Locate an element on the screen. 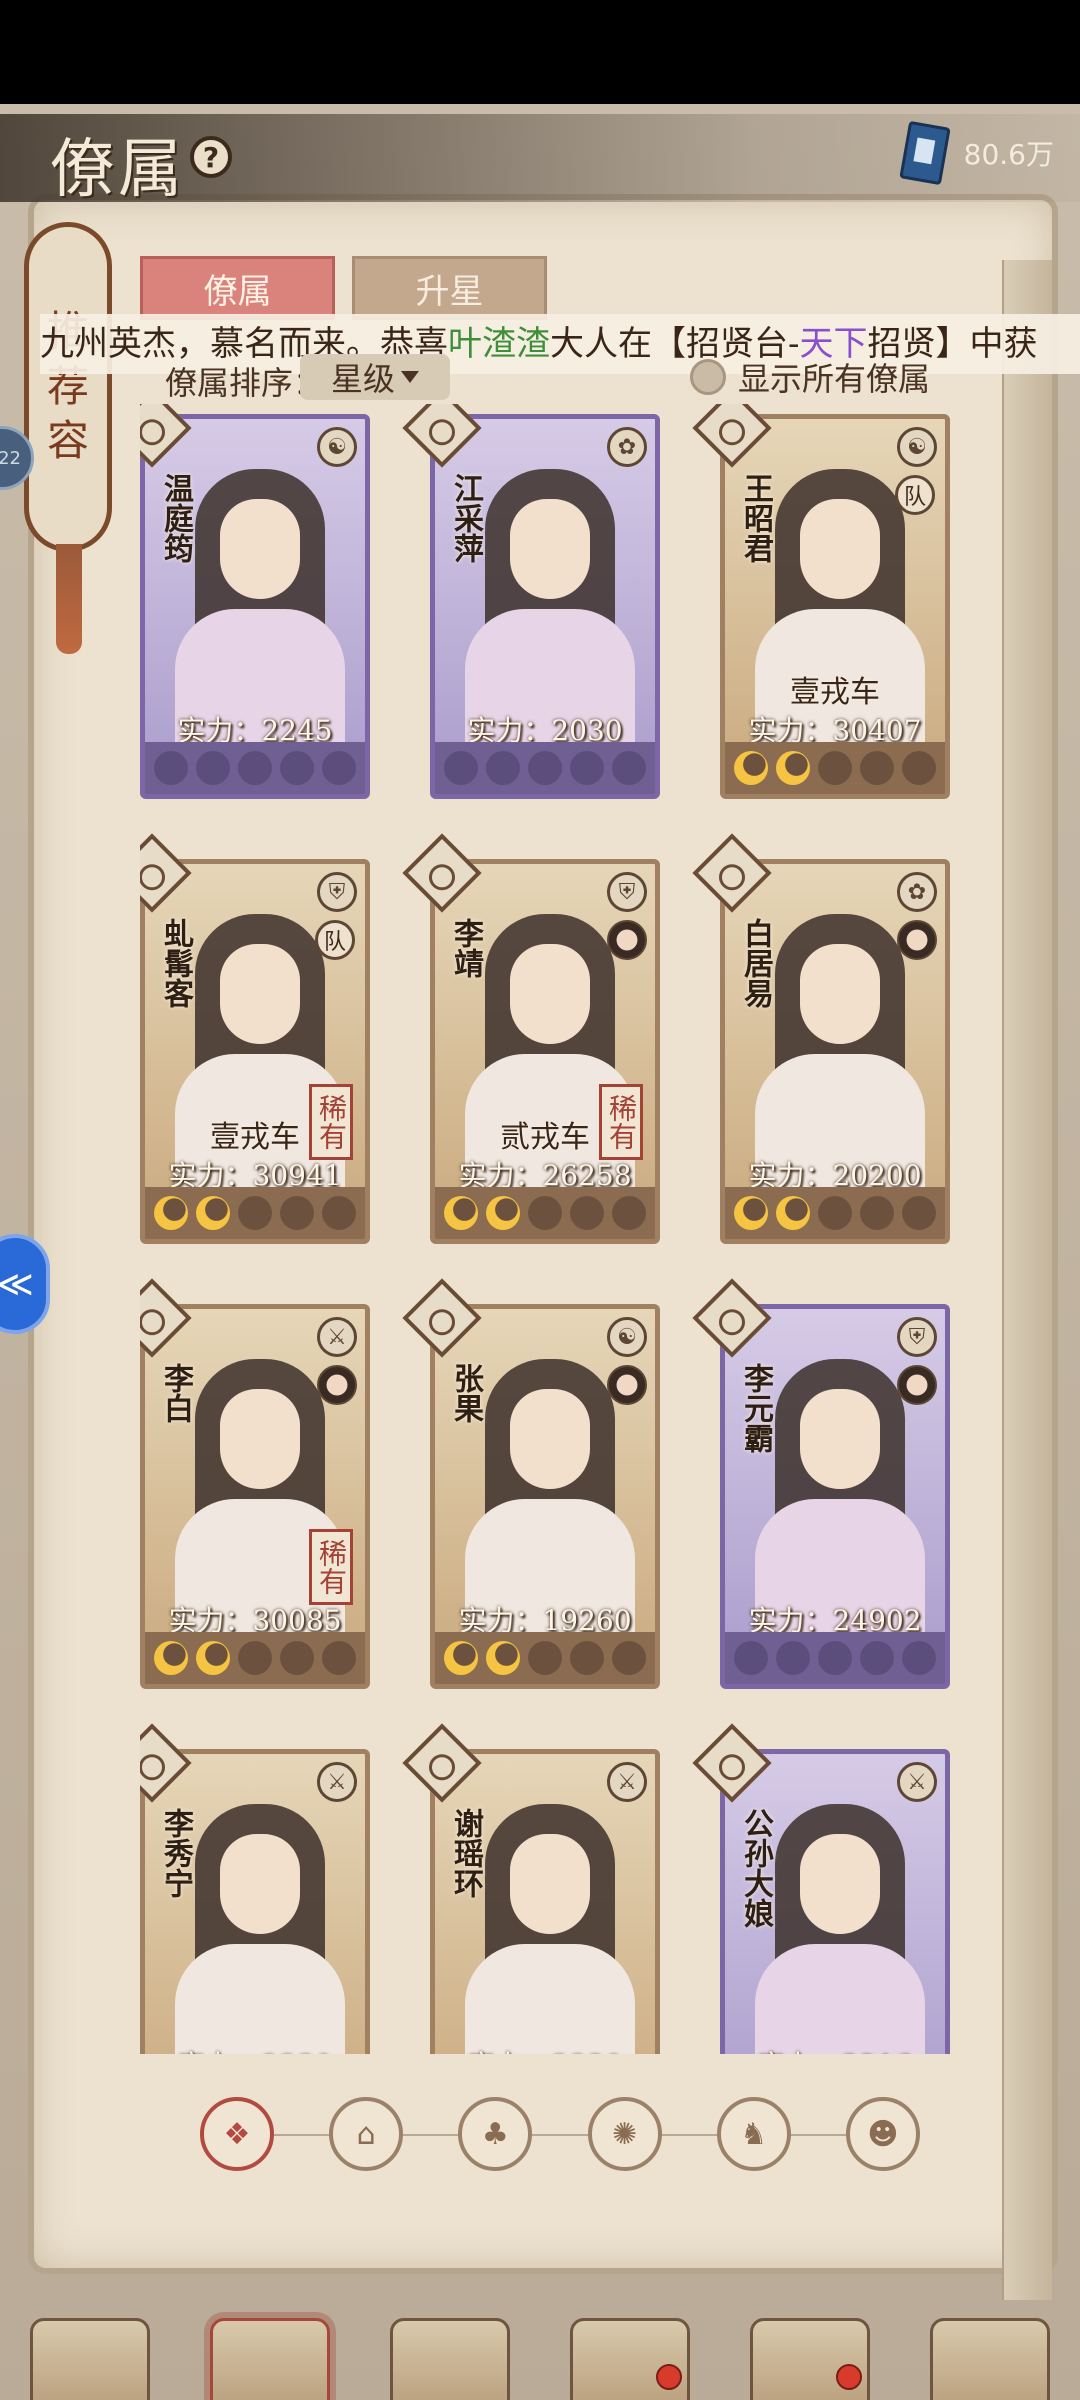 This screenshot has height=2400, width=1080. retainer-card: 李白 ⚔ 稀有 实力：30085 is located at coordinates (255, 1483).